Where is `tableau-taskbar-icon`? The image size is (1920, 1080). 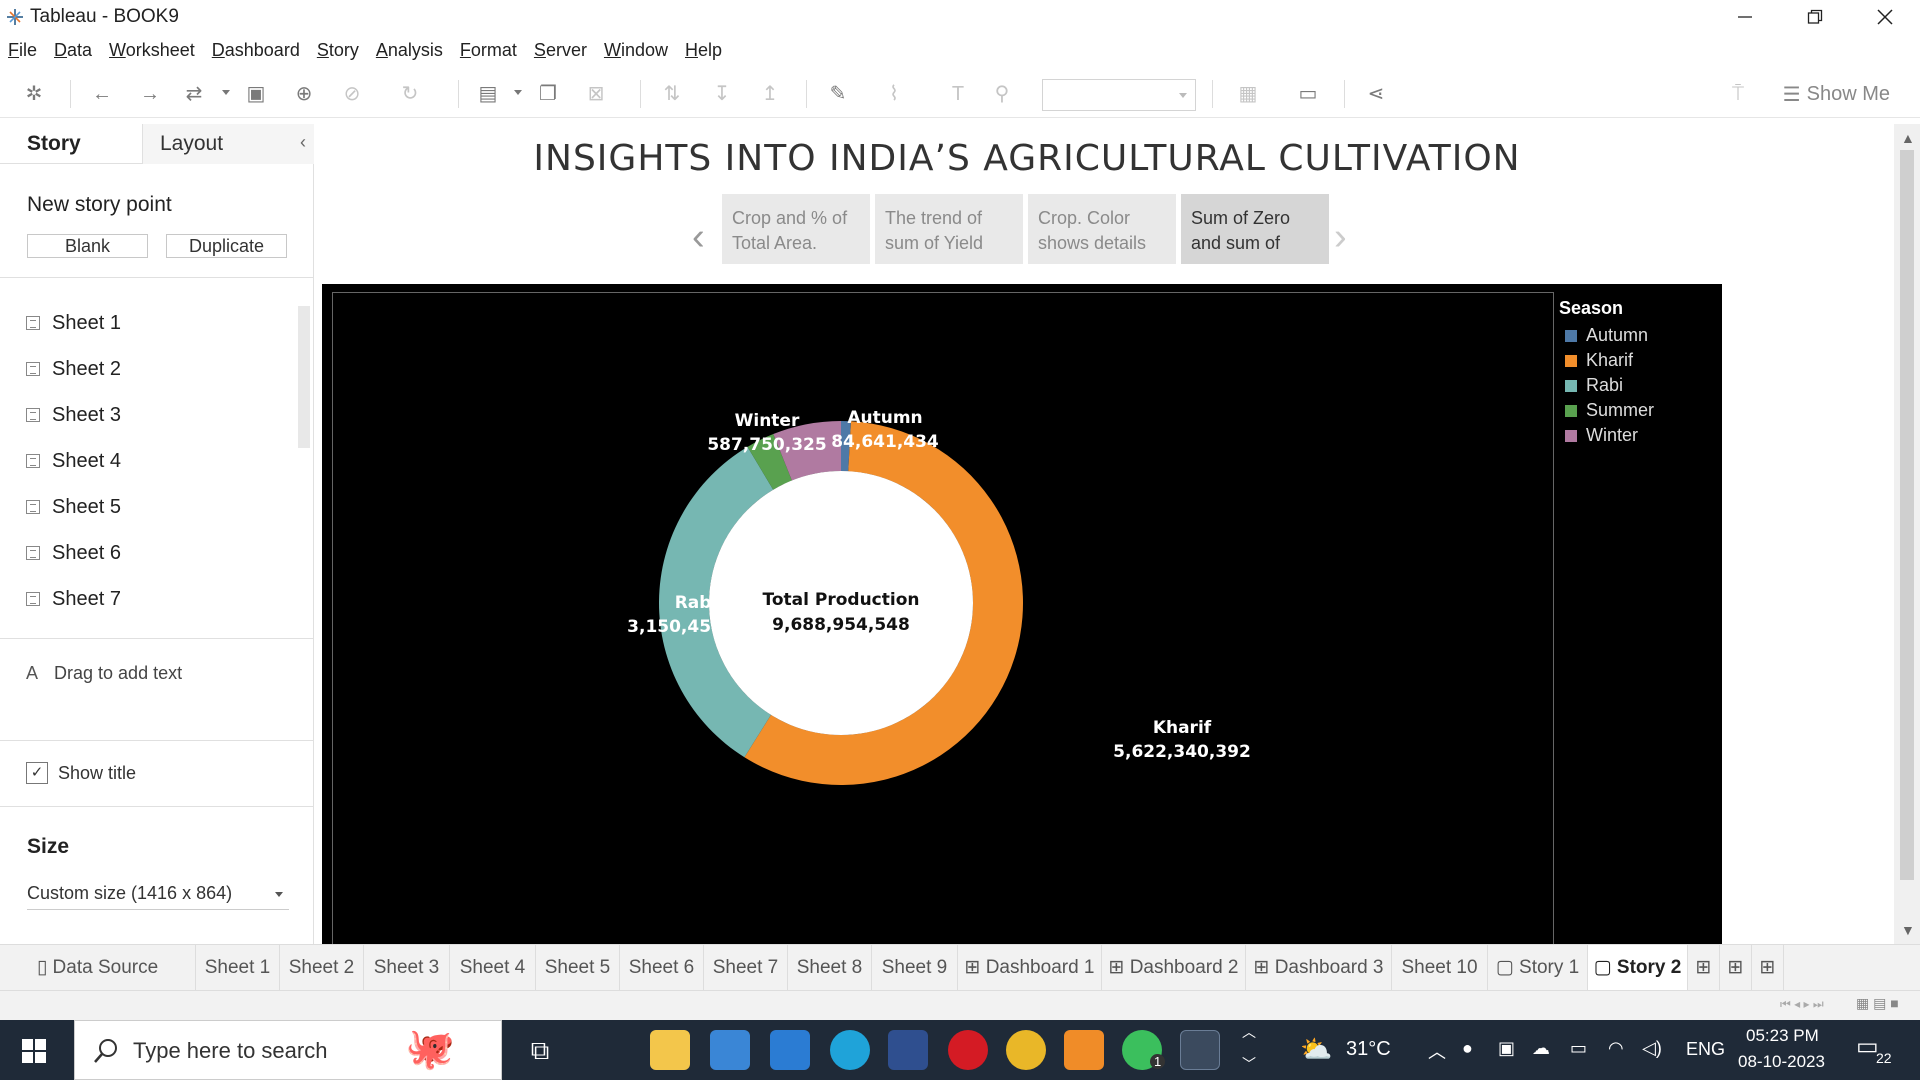 tableau-taskbar-icon is located at coordinates (1200, 1050).